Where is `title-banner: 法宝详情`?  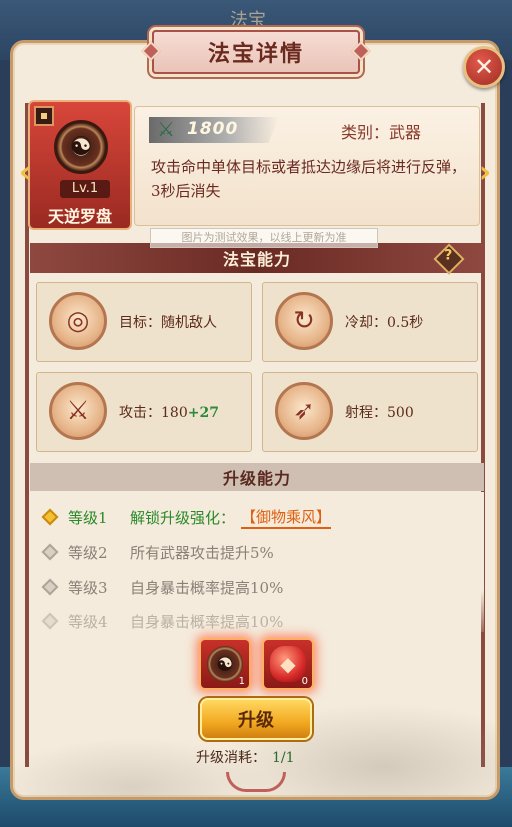
title-banner: 法宝详情 is located at coordinates (256, 52).